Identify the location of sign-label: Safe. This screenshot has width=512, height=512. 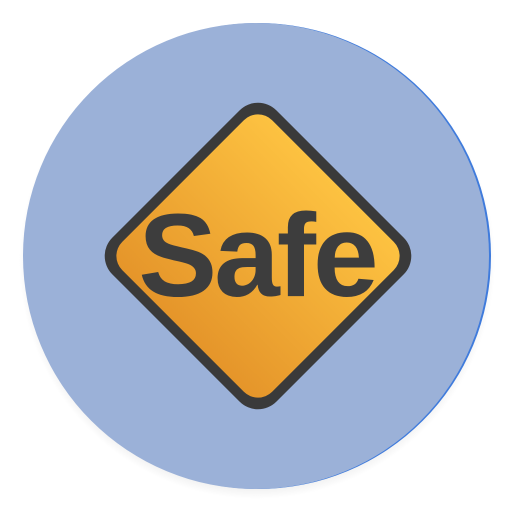
(256, 256).